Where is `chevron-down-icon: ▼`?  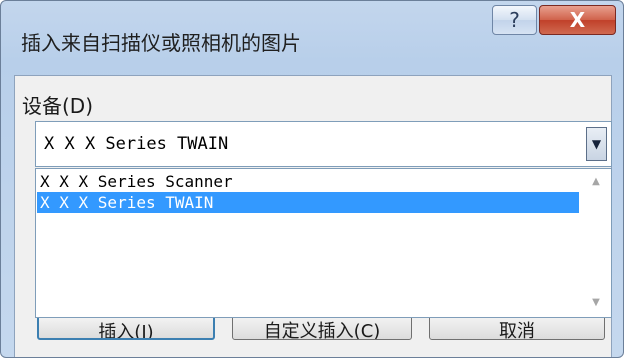 chevron-down-icon: ▼ is located at coordinates (596, 144).